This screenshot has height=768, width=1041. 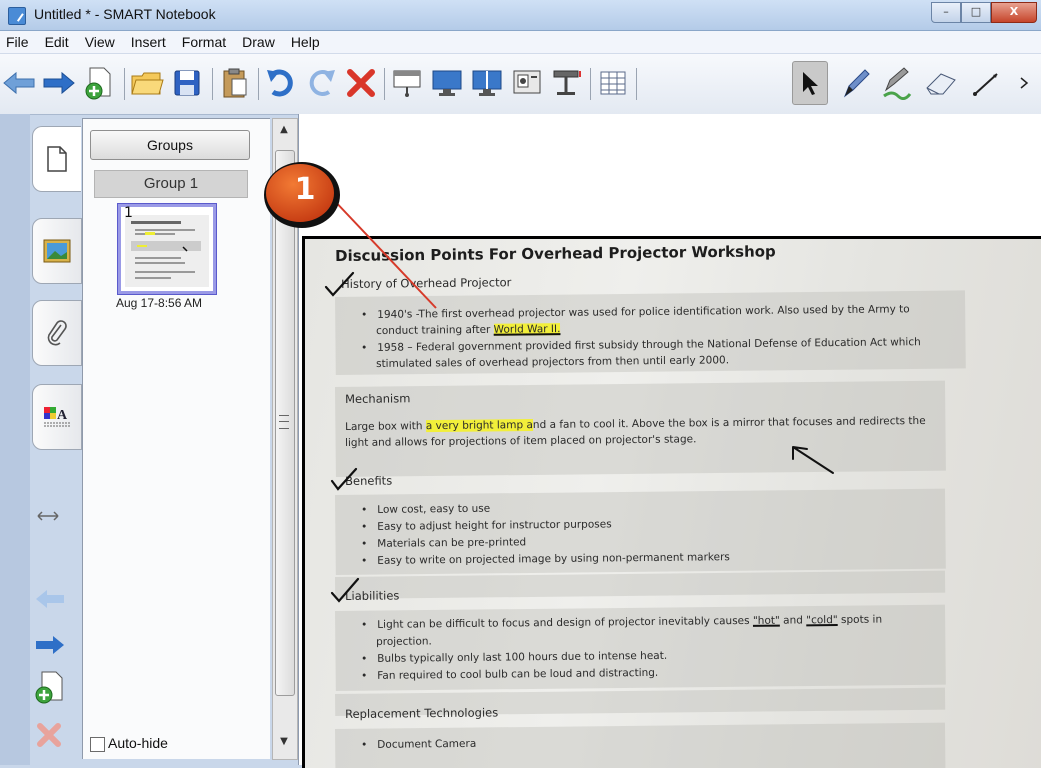 I want to click on menu-bar: File Edit View Insert Format Draw Help, so click(x=520, y=42).